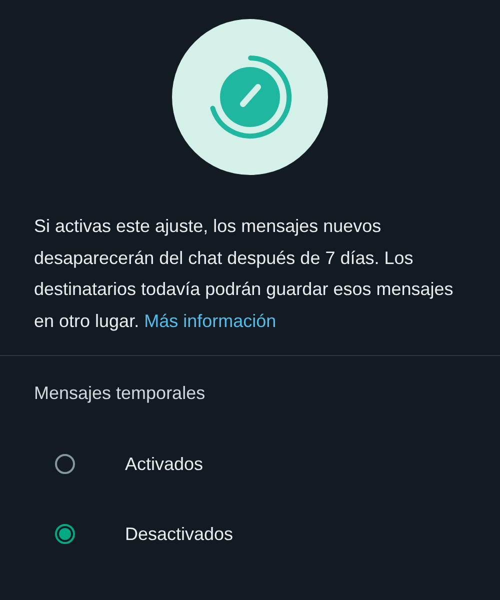  What do you see at coordinates (250, 534) in the screenshot?
I see `radio-option: Desactivados` at bounding box center [250, 534].